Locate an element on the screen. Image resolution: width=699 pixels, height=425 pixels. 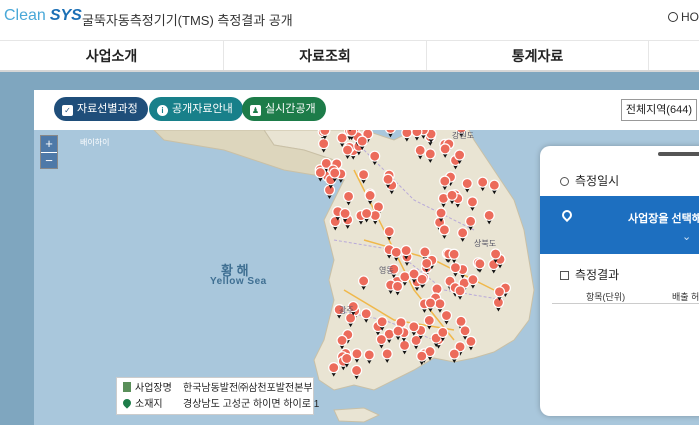
selection-process-label: 자료선별과정 is located at coordinates (107, 109).